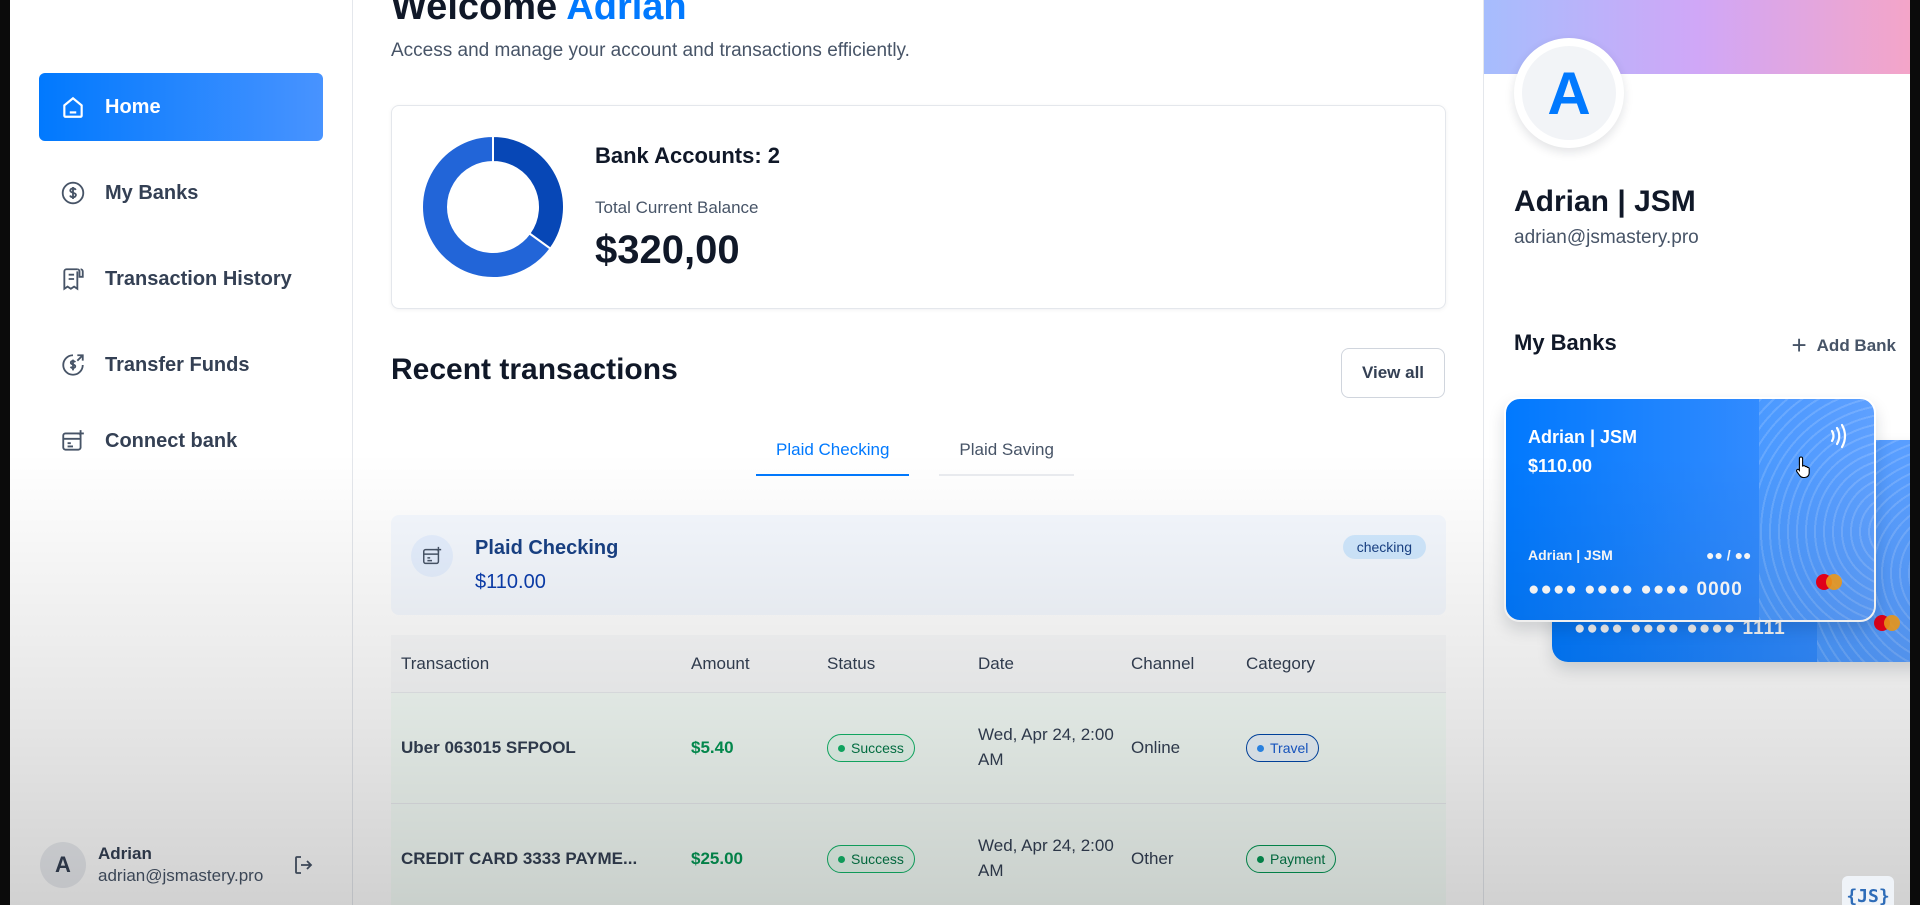 Image resolution: width=1920 pixels, height=905 pixels. I want to click on bank-info-card: Plaid Checking $110.00 checking, so click(918, 565).